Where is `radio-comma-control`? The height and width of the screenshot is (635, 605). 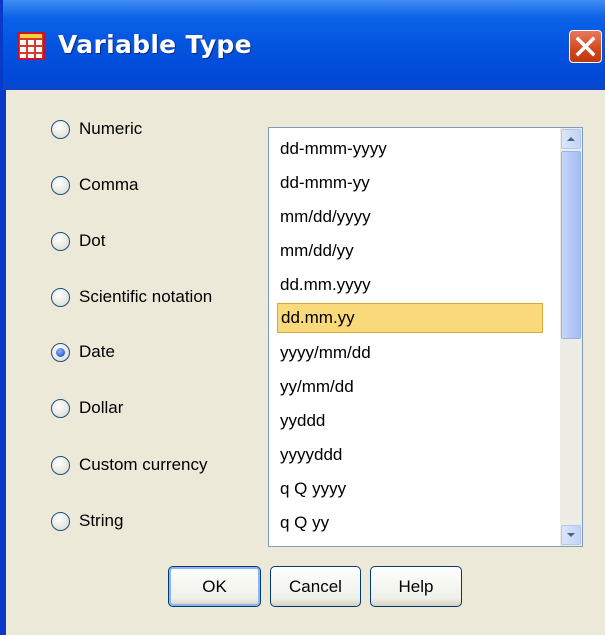 radio-comma-control is located at coordinates (60, 185).